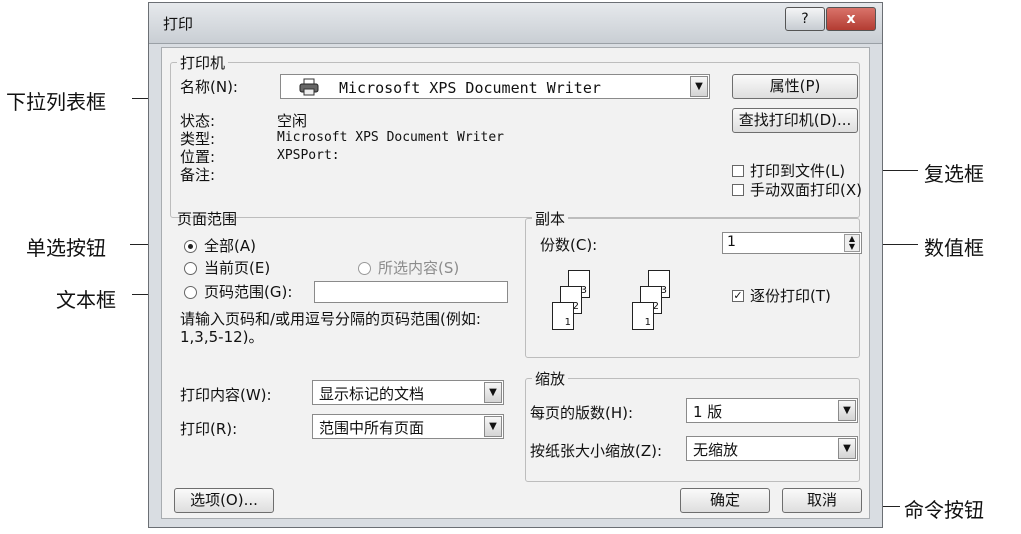 This screenshot has width=1021, height=534. Describe the element at coordinates (86, 300) in the screenshot. I see `annotation-textbox: 文本框` at that location.